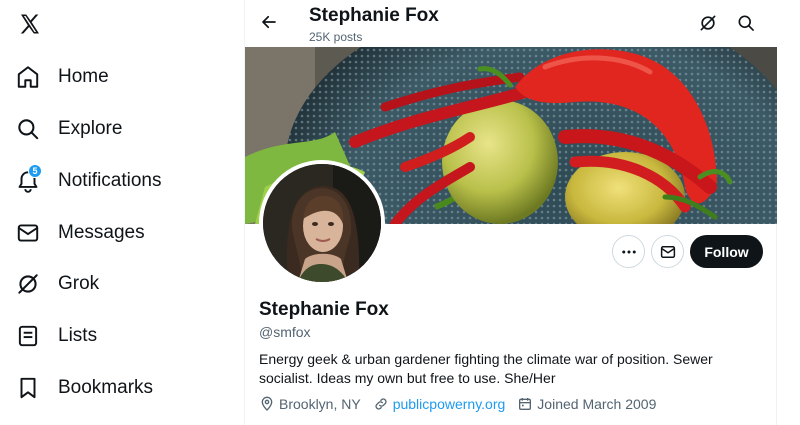  Describe the element at coordinates (285, 332) in the screenshot. I see `profile-handle: @smfox` at that location.